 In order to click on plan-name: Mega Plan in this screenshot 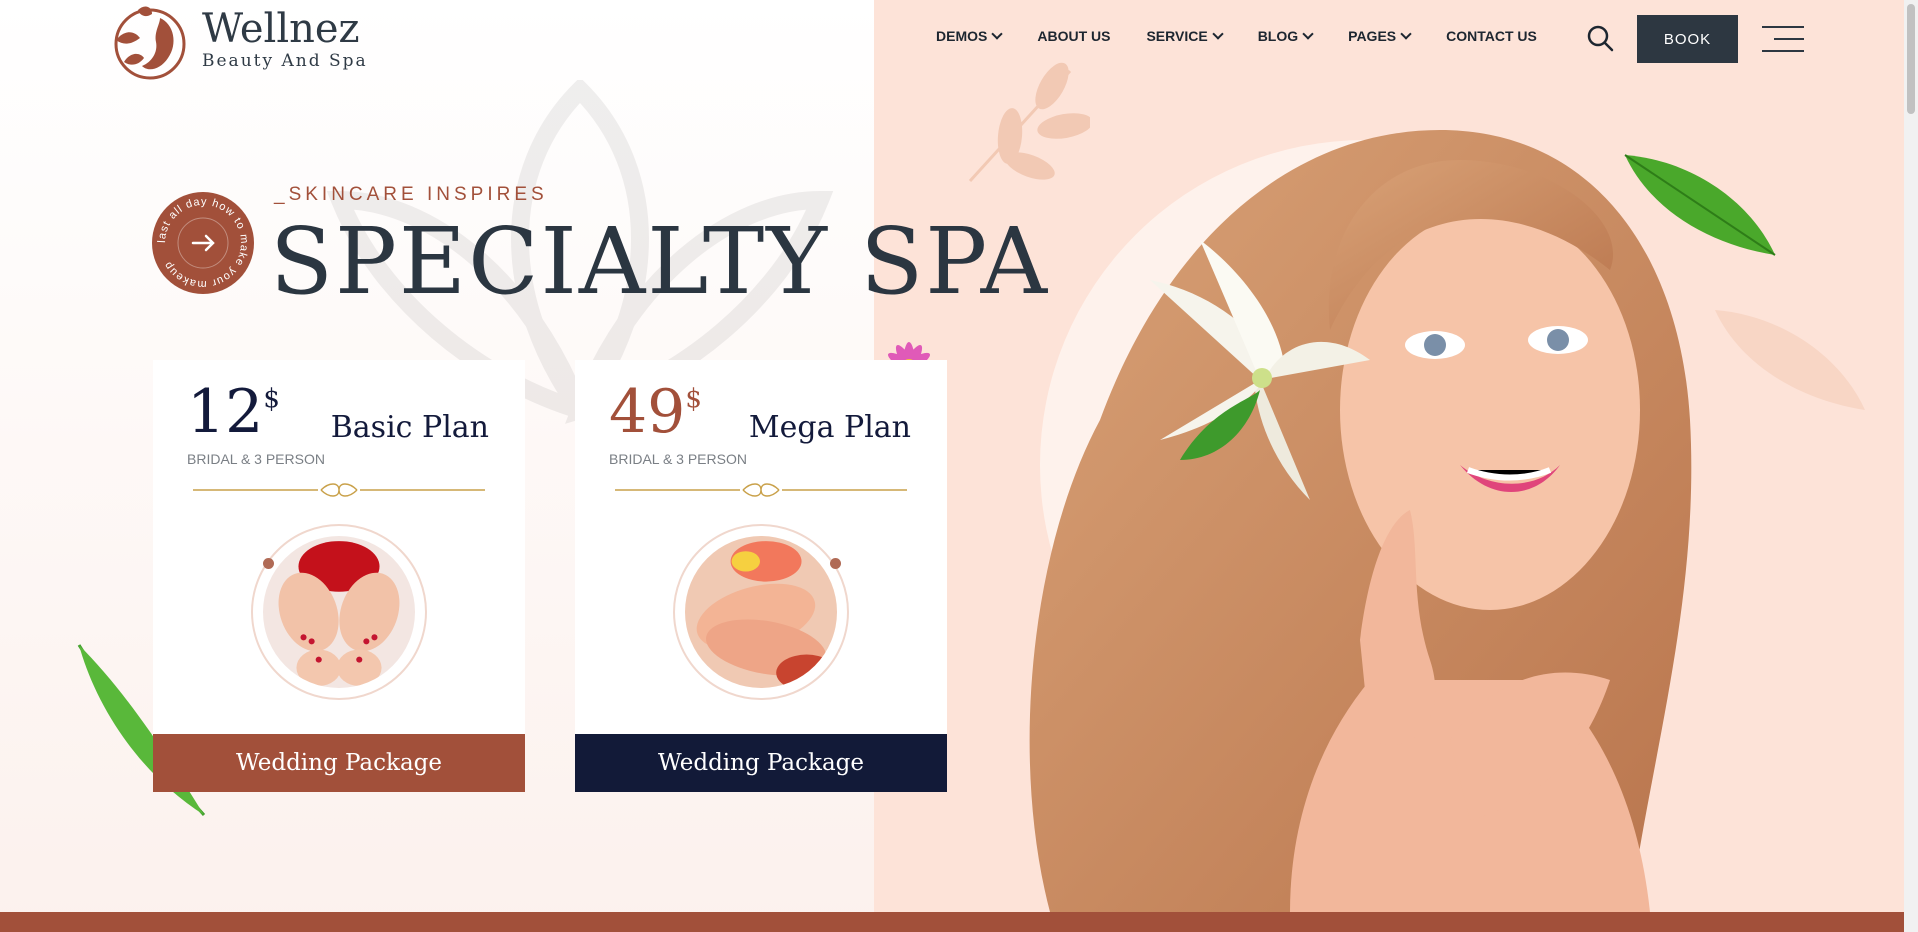, I will do `click(829, 427)`.